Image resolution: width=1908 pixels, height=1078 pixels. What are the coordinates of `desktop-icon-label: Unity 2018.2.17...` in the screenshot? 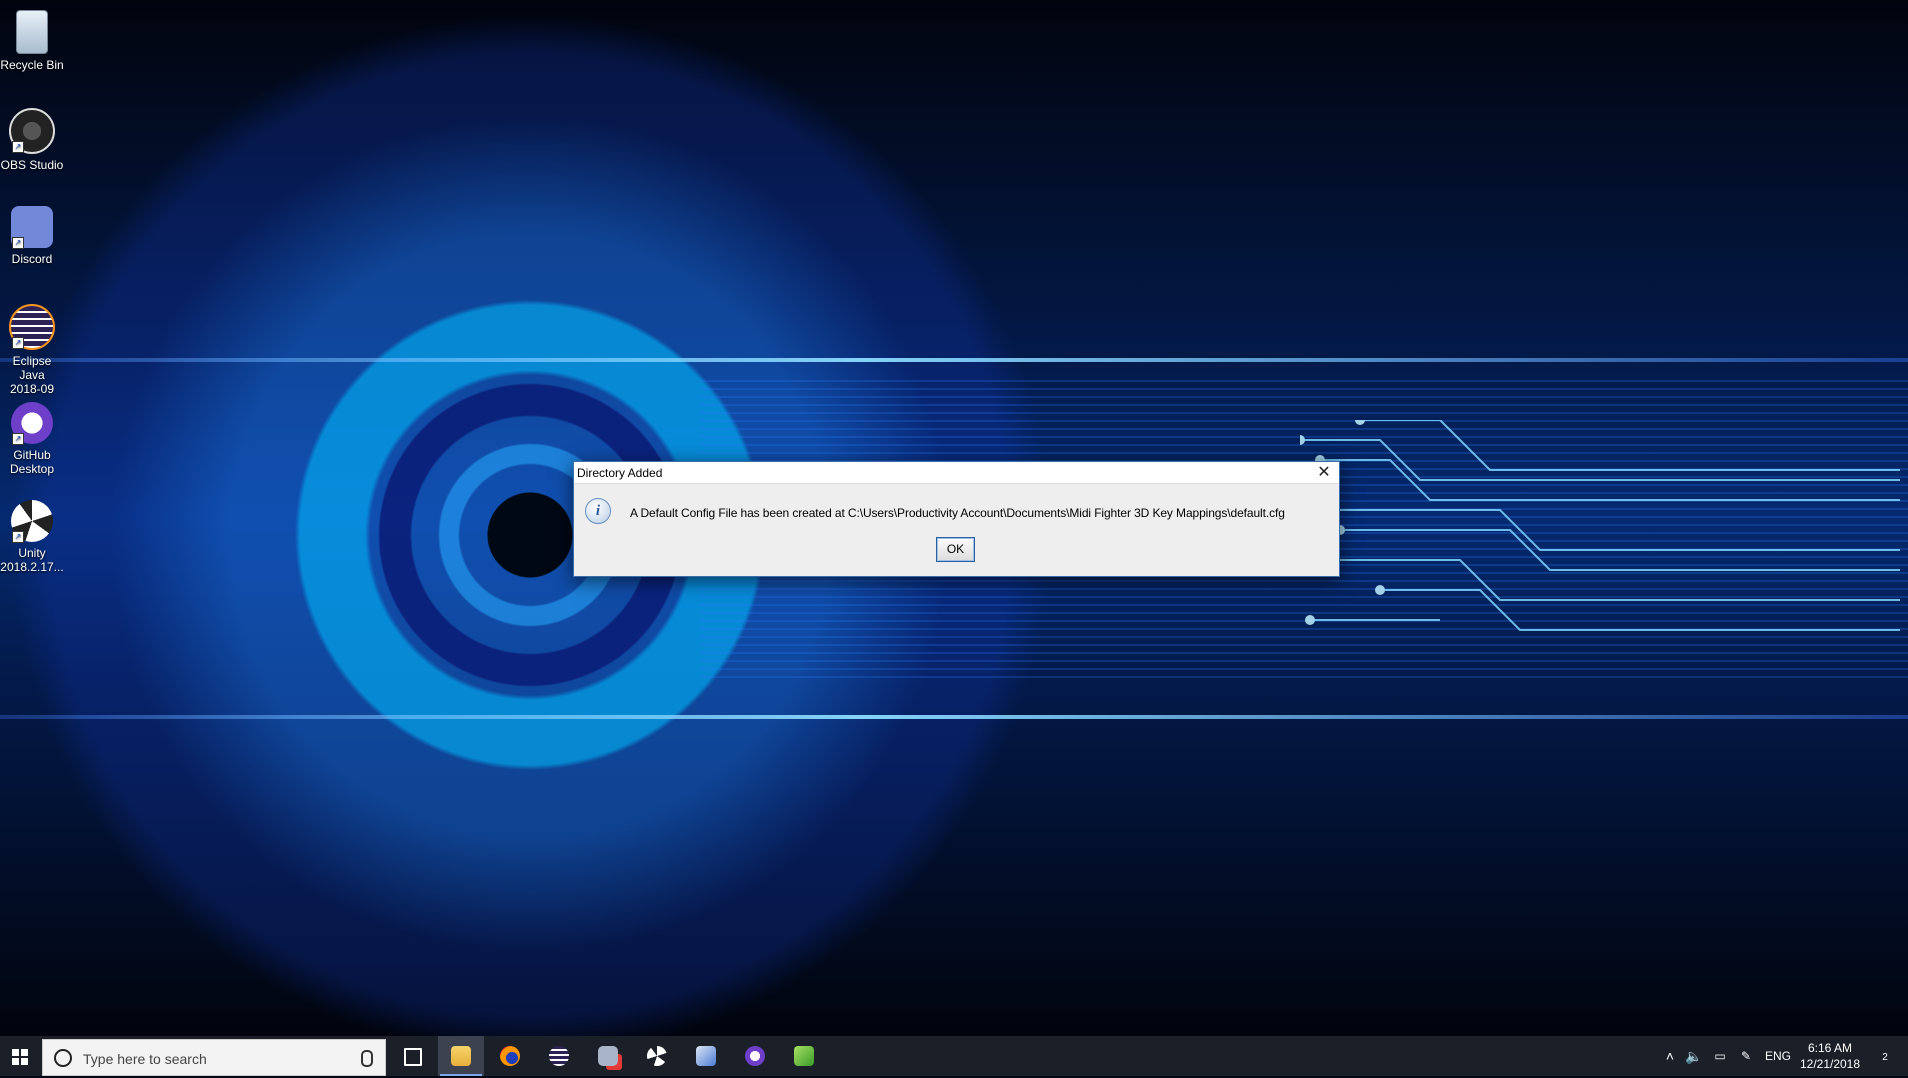 It's located at (32, 560).